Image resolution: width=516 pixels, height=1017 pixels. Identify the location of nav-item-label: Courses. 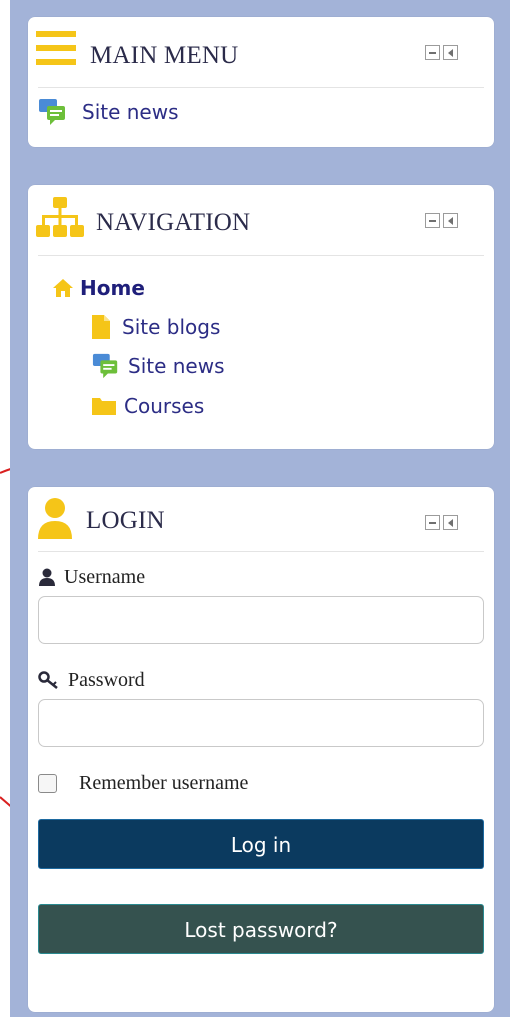
(164, 406).